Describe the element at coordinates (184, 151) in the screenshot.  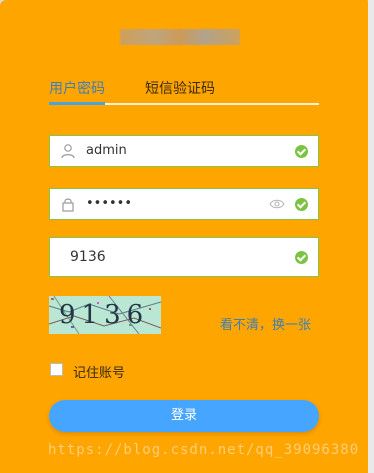
I see `username-field: admin` at that location.